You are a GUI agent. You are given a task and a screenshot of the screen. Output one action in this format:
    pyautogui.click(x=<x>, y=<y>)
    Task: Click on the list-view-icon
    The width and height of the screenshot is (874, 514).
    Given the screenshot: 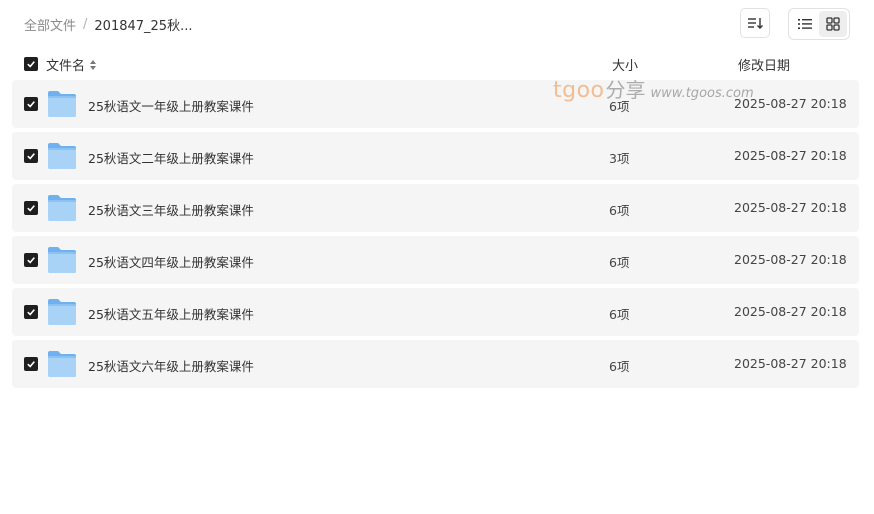 What is the action you would take?
    pyautogui.click(x=805, y=24)
    